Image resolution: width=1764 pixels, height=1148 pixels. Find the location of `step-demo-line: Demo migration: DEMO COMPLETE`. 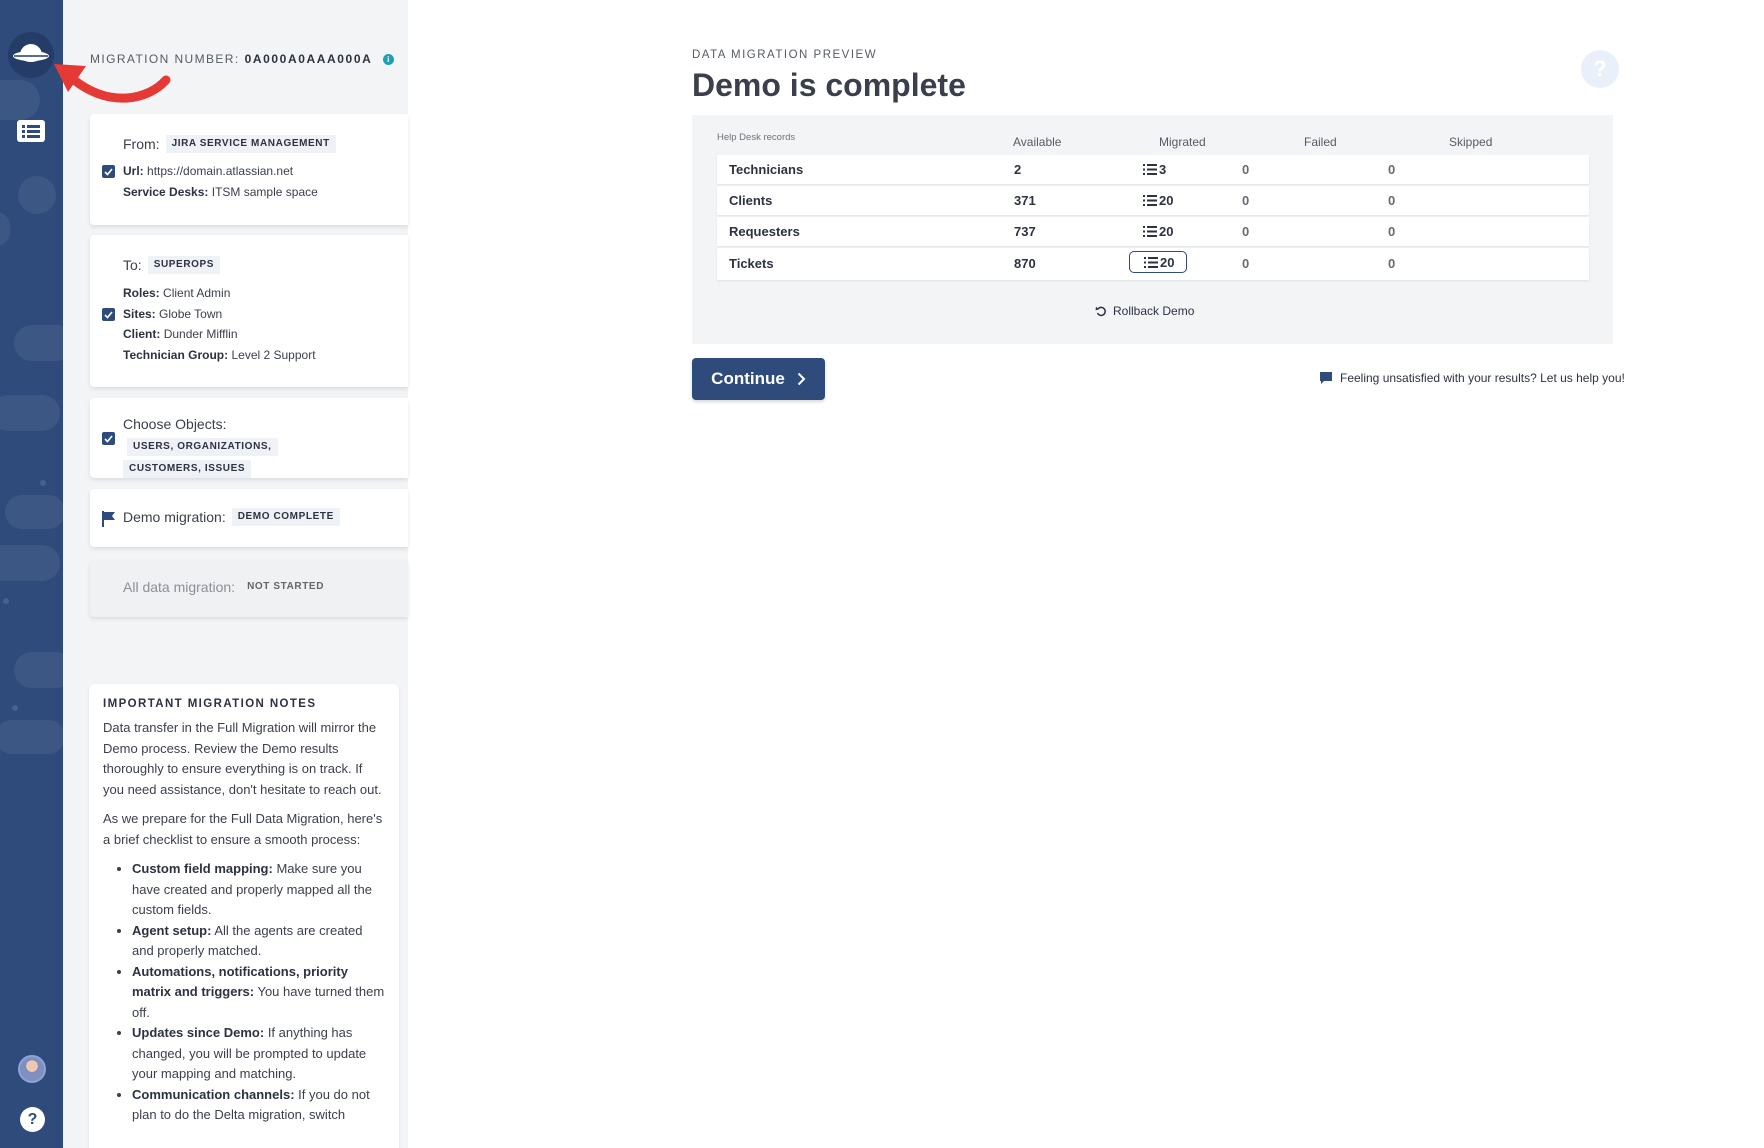

step-demo-line: Demo migration: DEMO COMPLETE is located at coordinates (250, 517).